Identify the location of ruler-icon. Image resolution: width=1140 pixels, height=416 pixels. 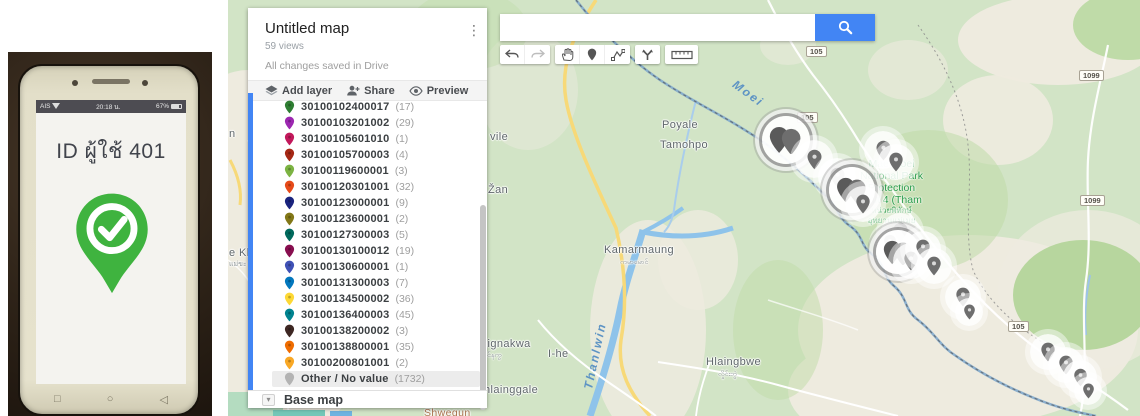
(681, 54).